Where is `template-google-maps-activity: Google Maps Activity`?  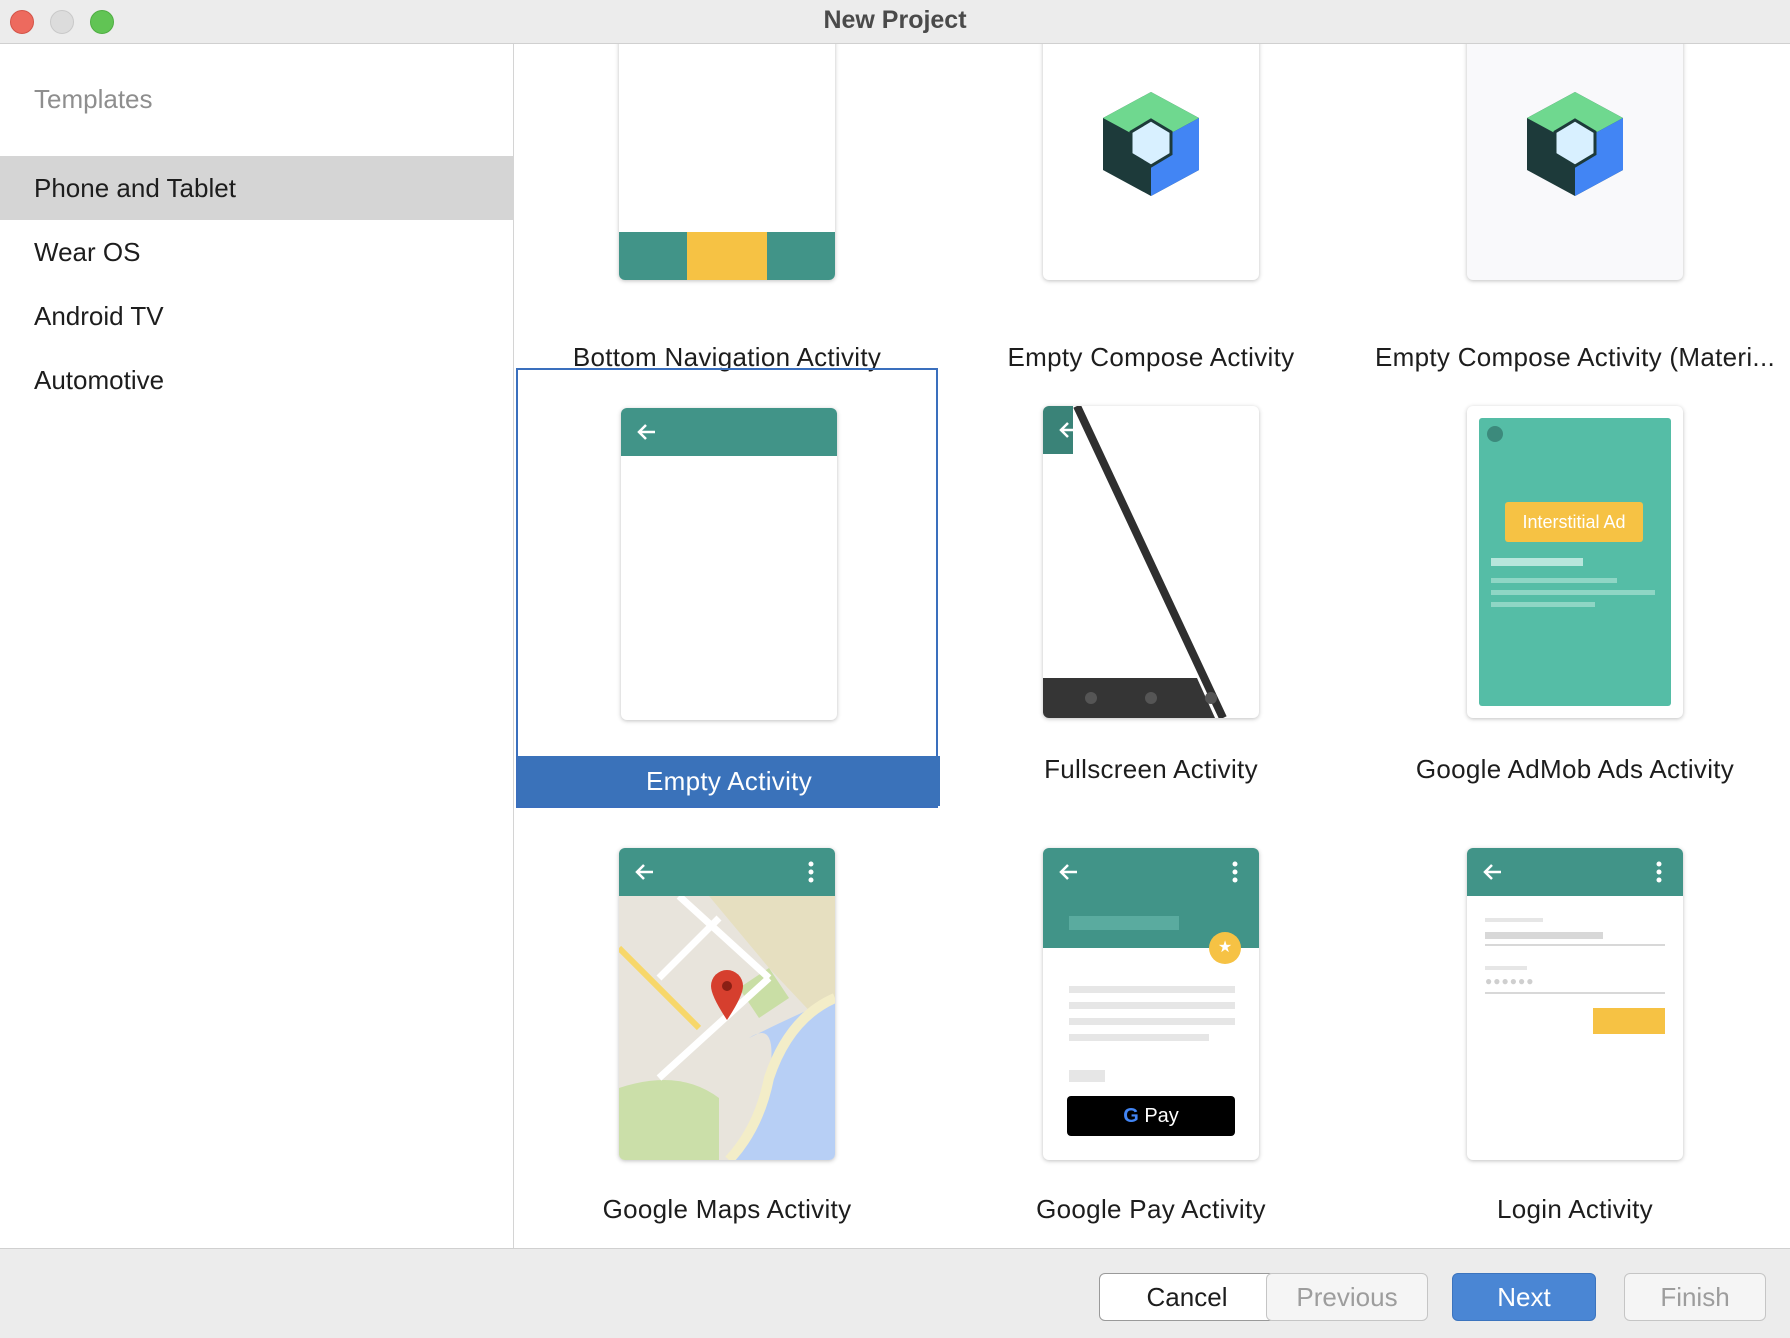
template-google-maps-activity: Google Maps Activity is located at coordinates (727, 1029).